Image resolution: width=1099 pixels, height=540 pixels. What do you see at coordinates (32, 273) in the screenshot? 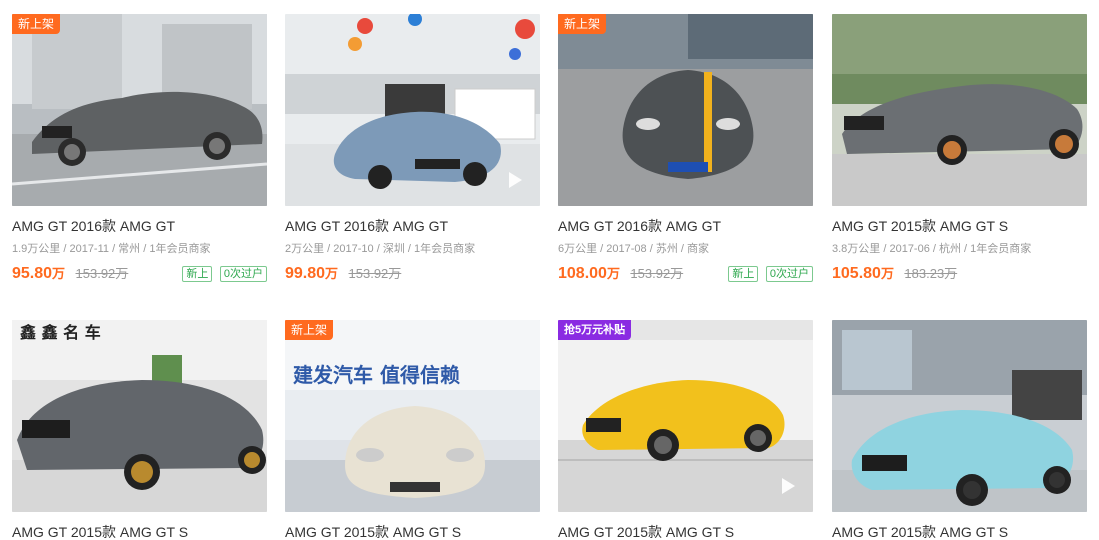
I see `listing-price: 95.80` at bounding box center [32, 273].